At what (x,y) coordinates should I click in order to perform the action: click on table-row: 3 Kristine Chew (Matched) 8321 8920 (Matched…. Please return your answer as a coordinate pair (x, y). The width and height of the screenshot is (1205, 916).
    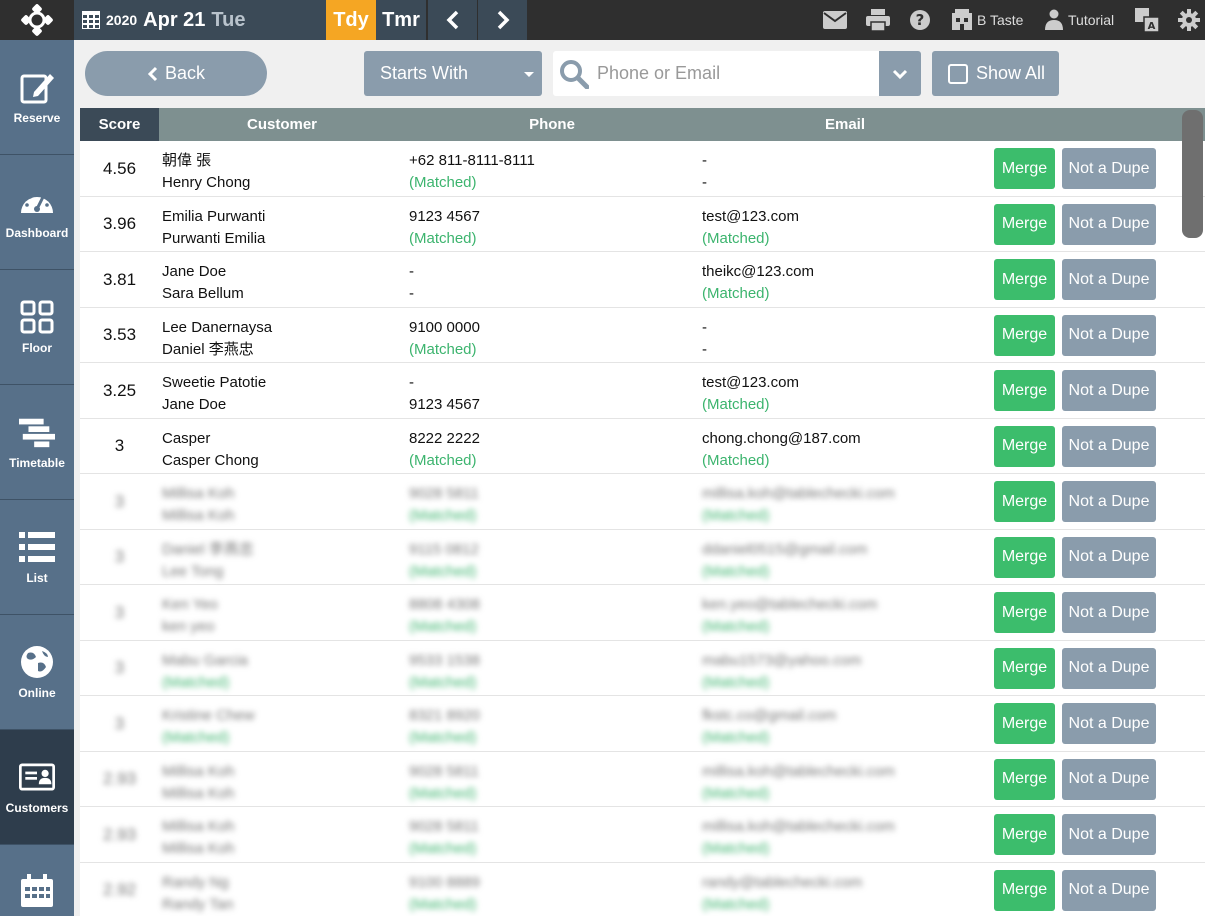
    Looking at the image, I should click on (642, 724).